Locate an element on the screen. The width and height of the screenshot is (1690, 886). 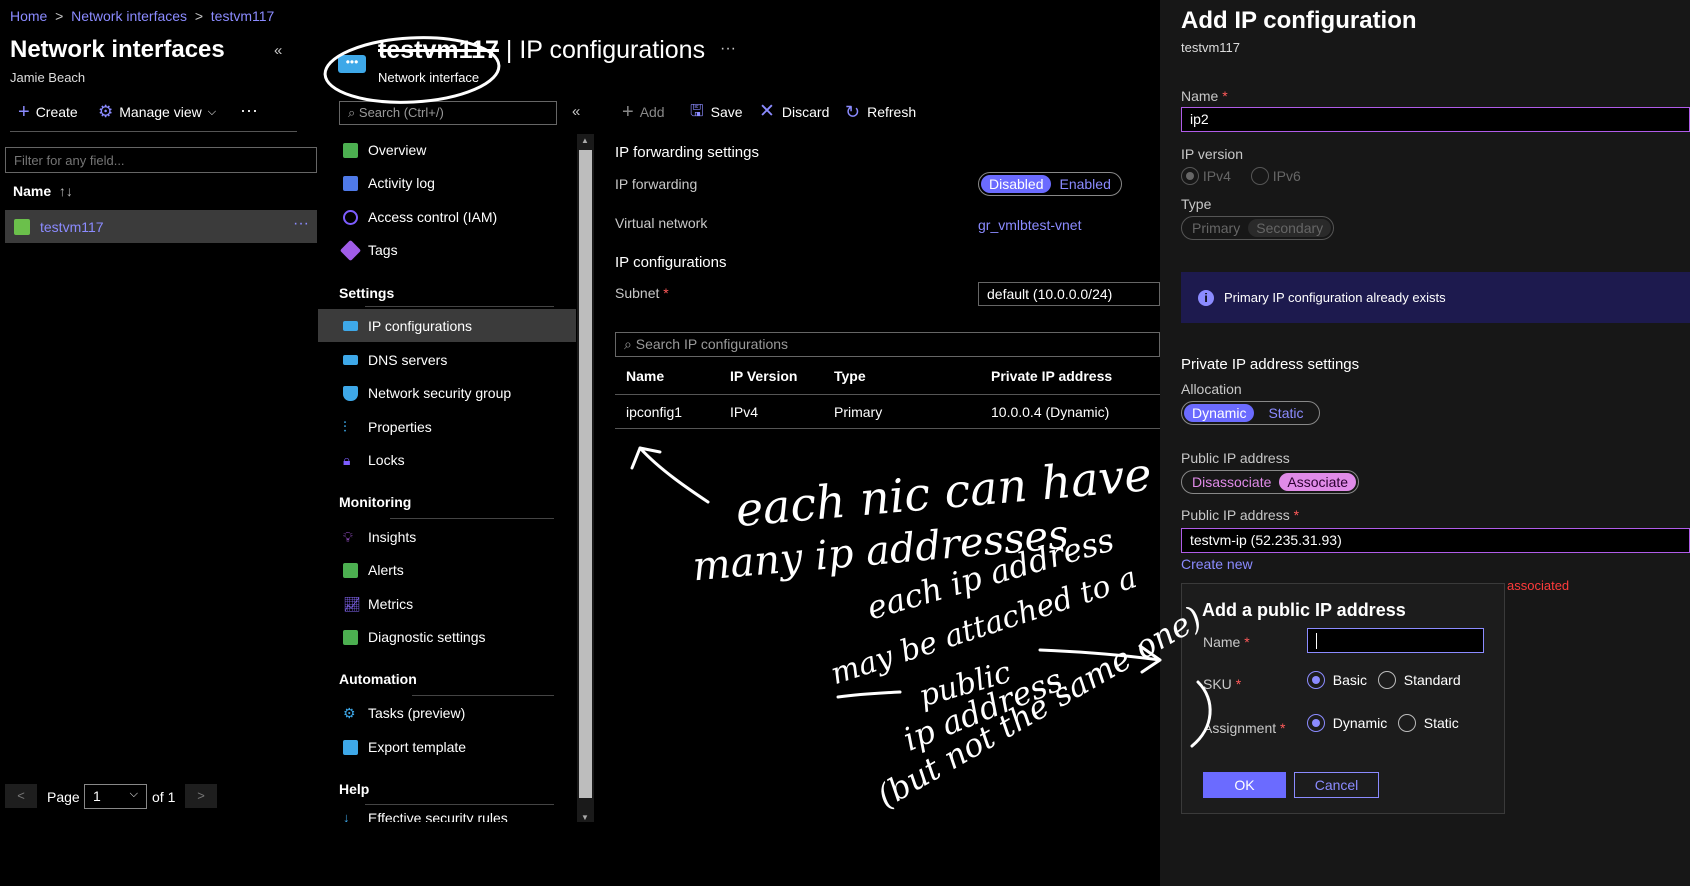
shield-icon is located at coordinates (350, 393).